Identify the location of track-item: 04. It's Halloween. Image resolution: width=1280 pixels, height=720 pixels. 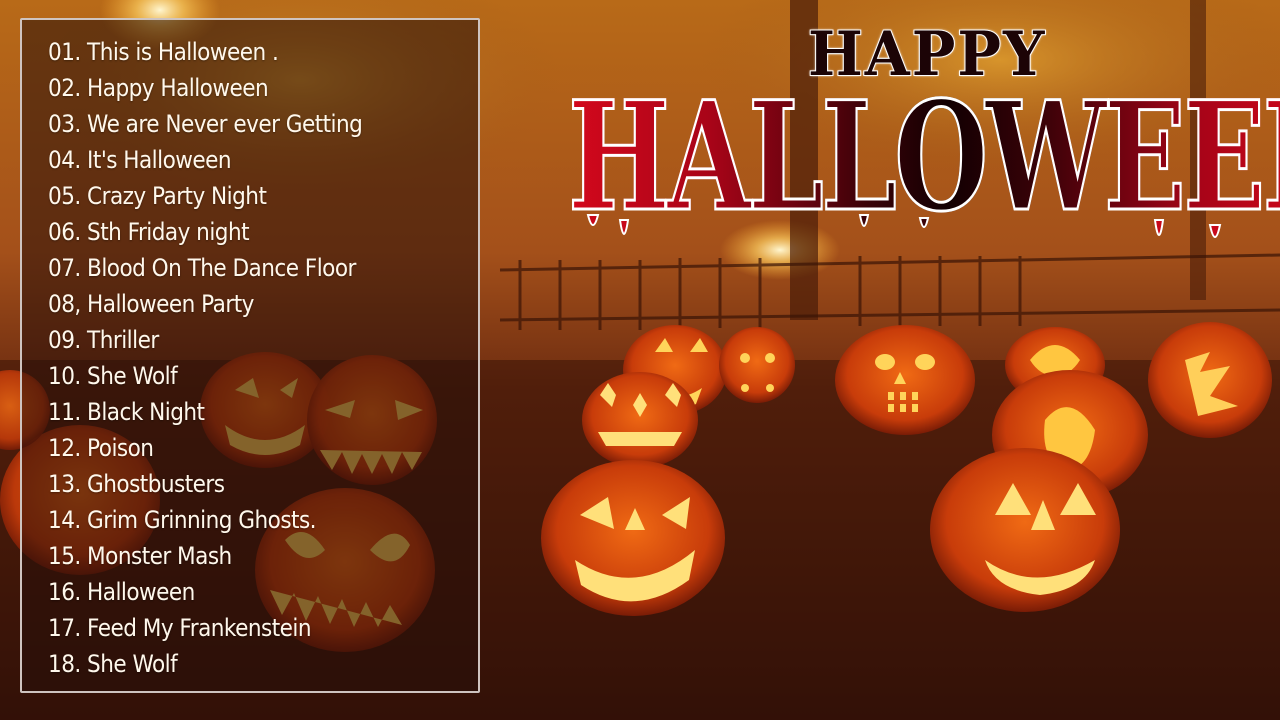
(241, 160).